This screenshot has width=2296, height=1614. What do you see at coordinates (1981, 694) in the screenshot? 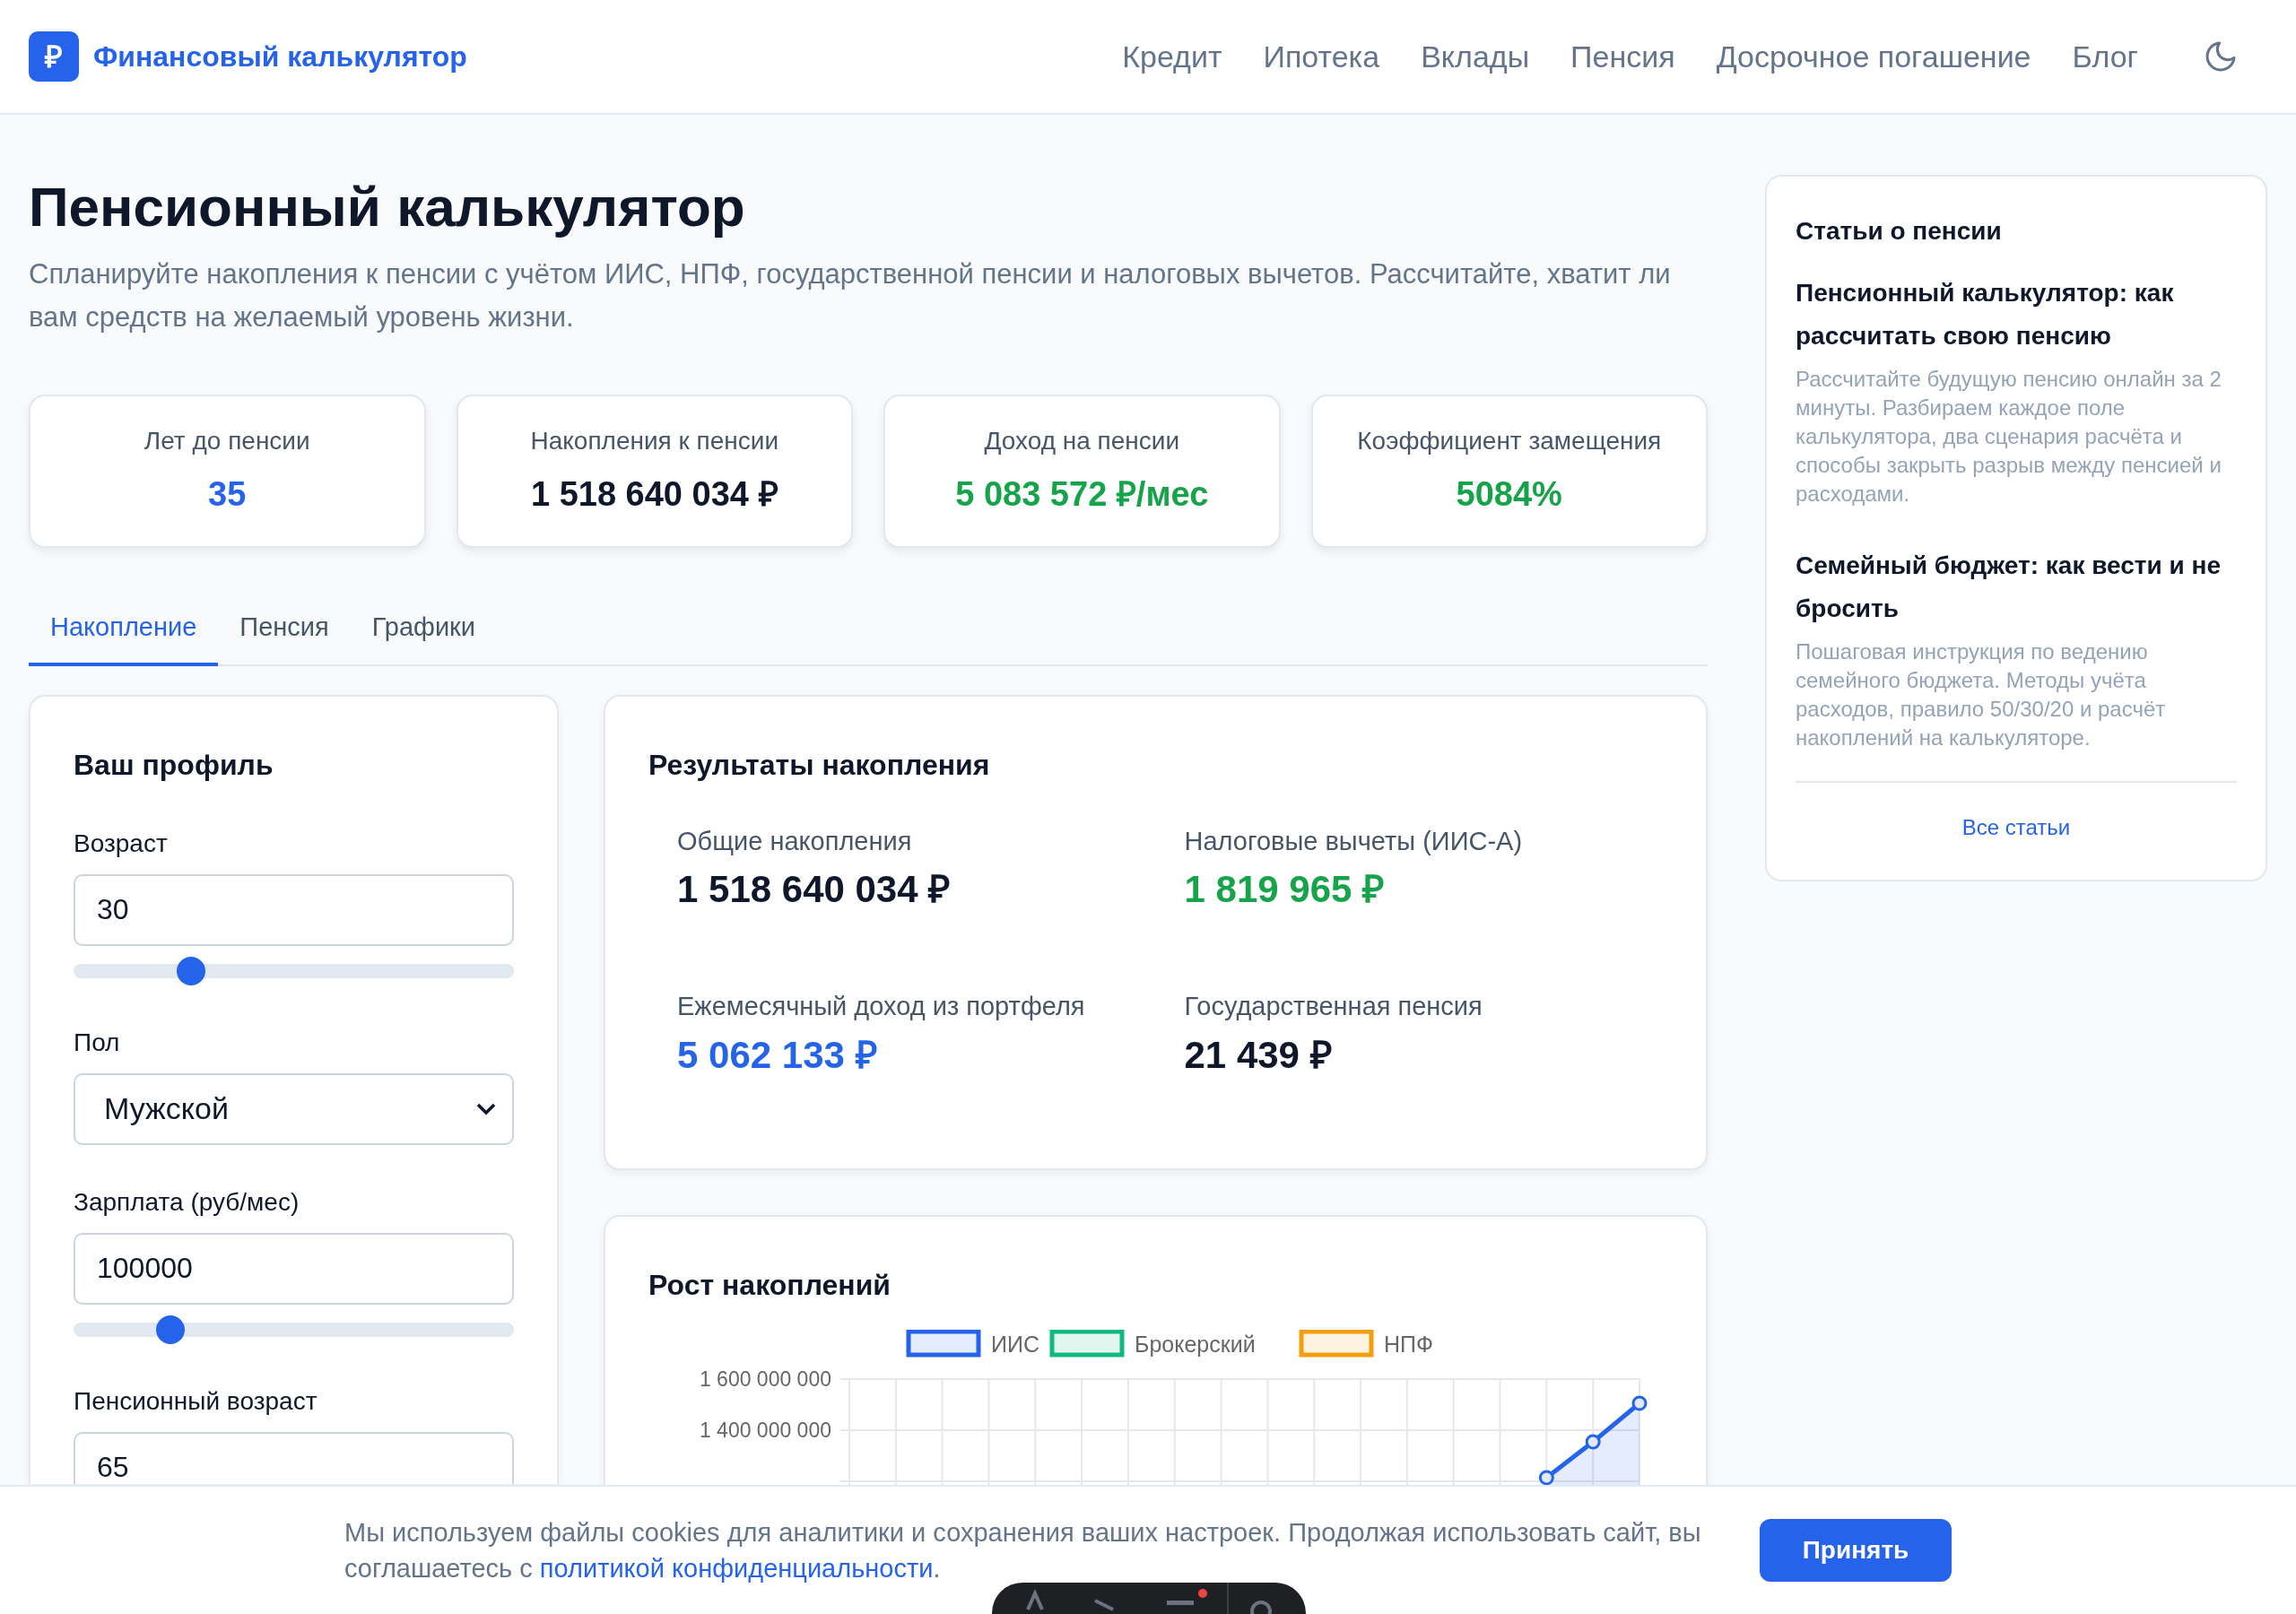
I see `article-summary: Пошаговая инструкция по ведению семейного бюджета. Методы учёта расходов, правило 50/30/20 и расчёт накоплений на калькуляторе.` at bounding box center [1981, 694].